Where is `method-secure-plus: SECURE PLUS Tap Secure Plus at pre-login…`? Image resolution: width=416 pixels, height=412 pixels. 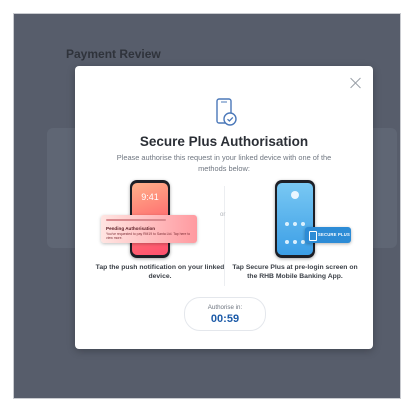
method-secure-plus: SECURE PLUS Tap Secure Plus at pre-login… is located at coordinates (295, 233).